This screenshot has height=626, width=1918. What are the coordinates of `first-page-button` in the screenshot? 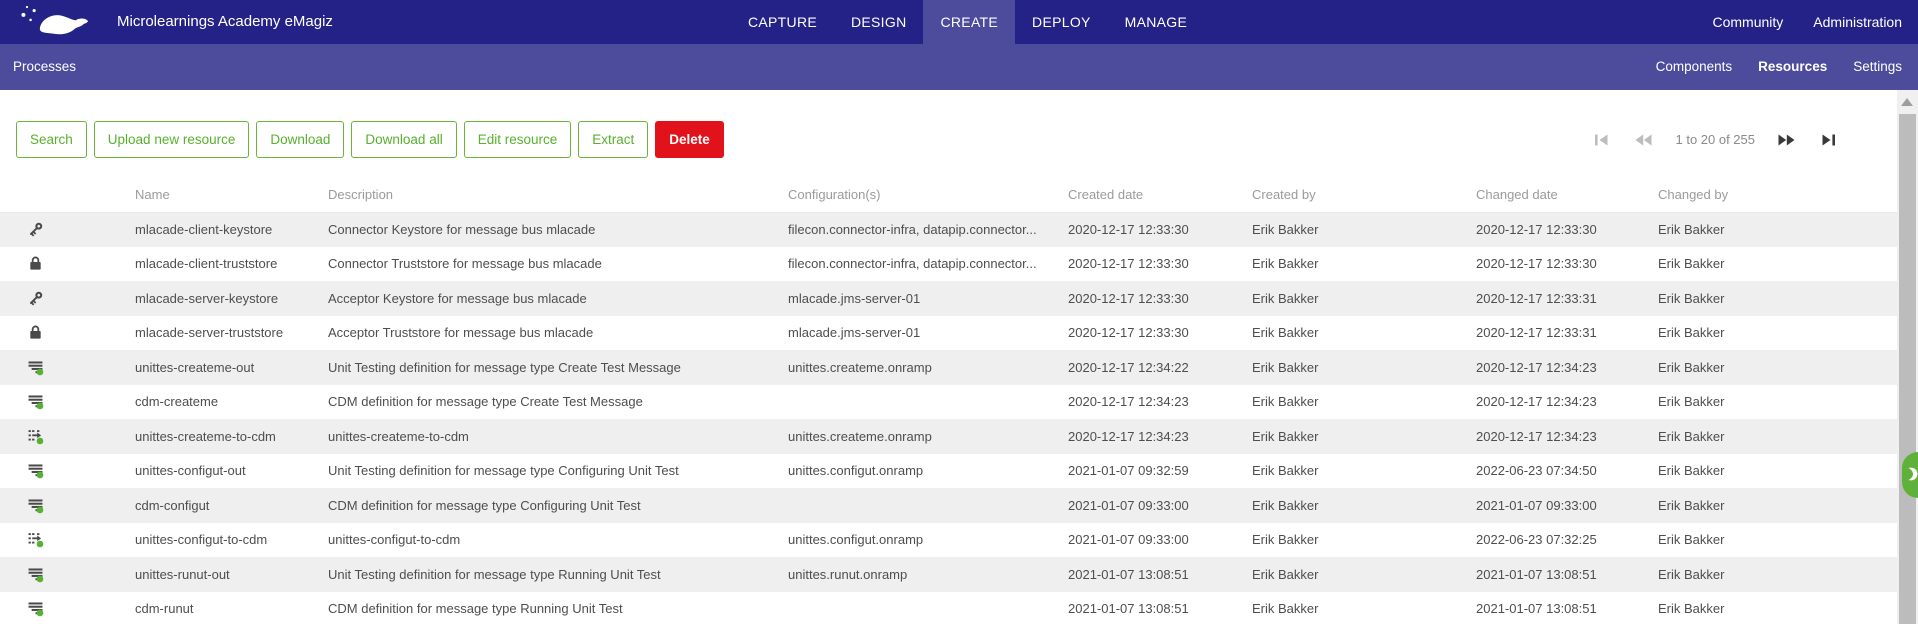 It's located at (1601, 140).